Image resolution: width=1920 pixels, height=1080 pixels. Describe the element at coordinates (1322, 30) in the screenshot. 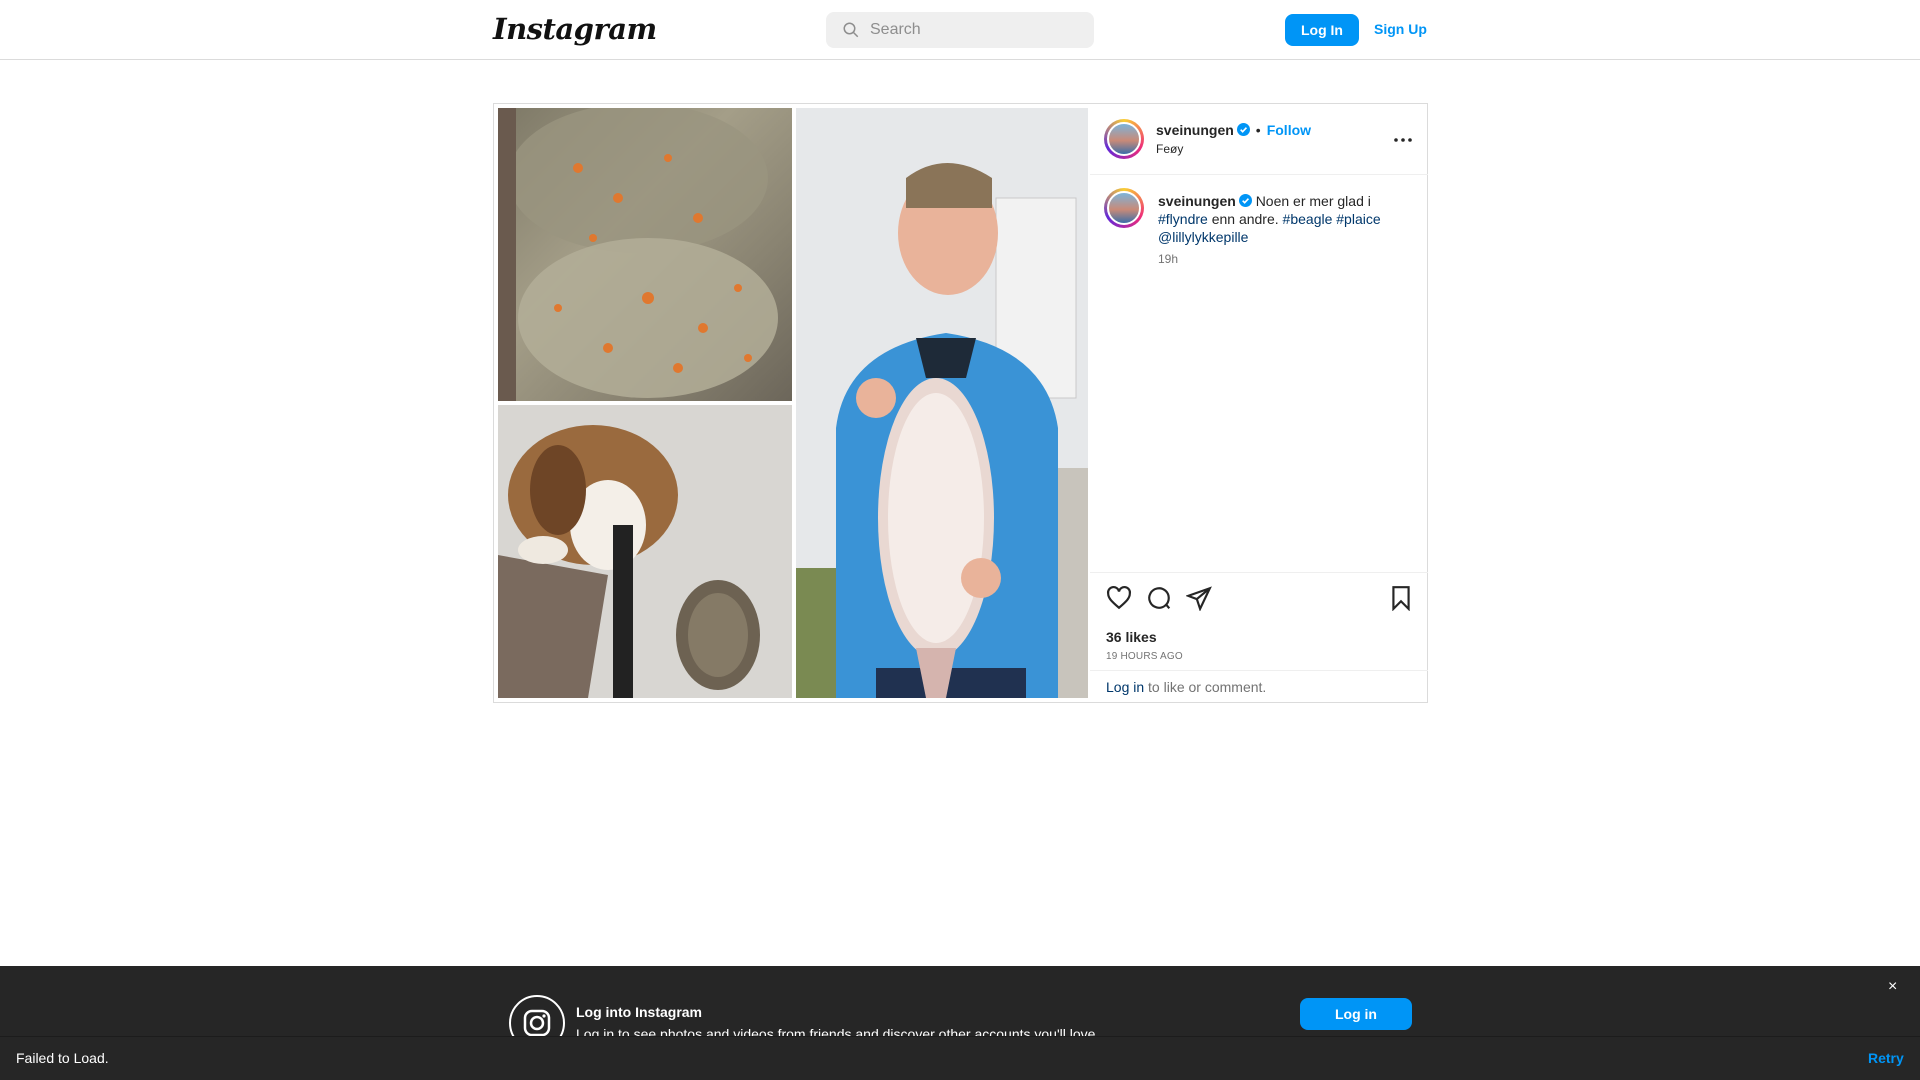

I see `login-button: Log In` at that location.